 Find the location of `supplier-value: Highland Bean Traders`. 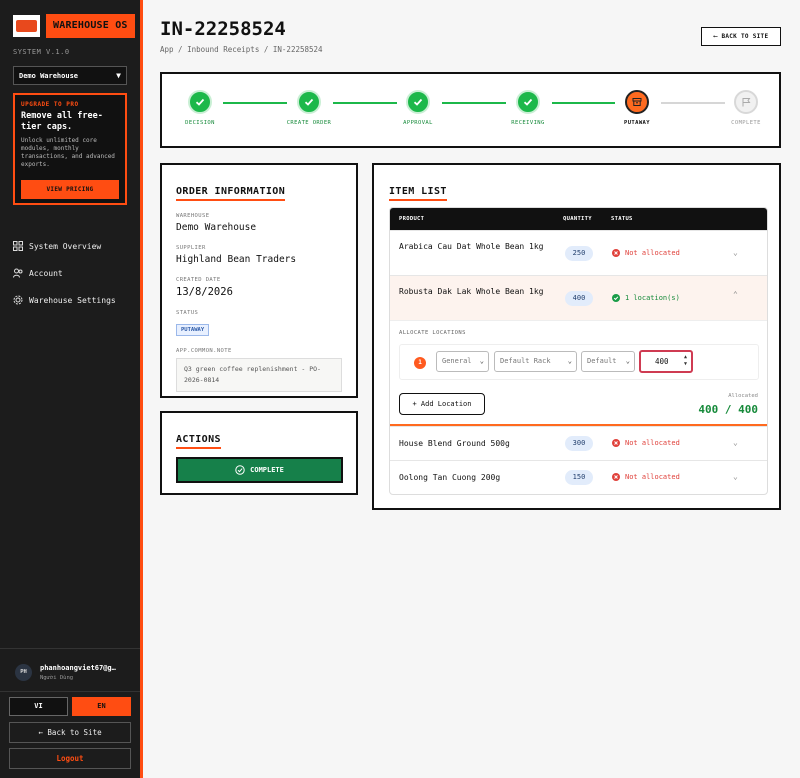

supplier-value: Highland Bean Traders is located at coordinates (236, 259).